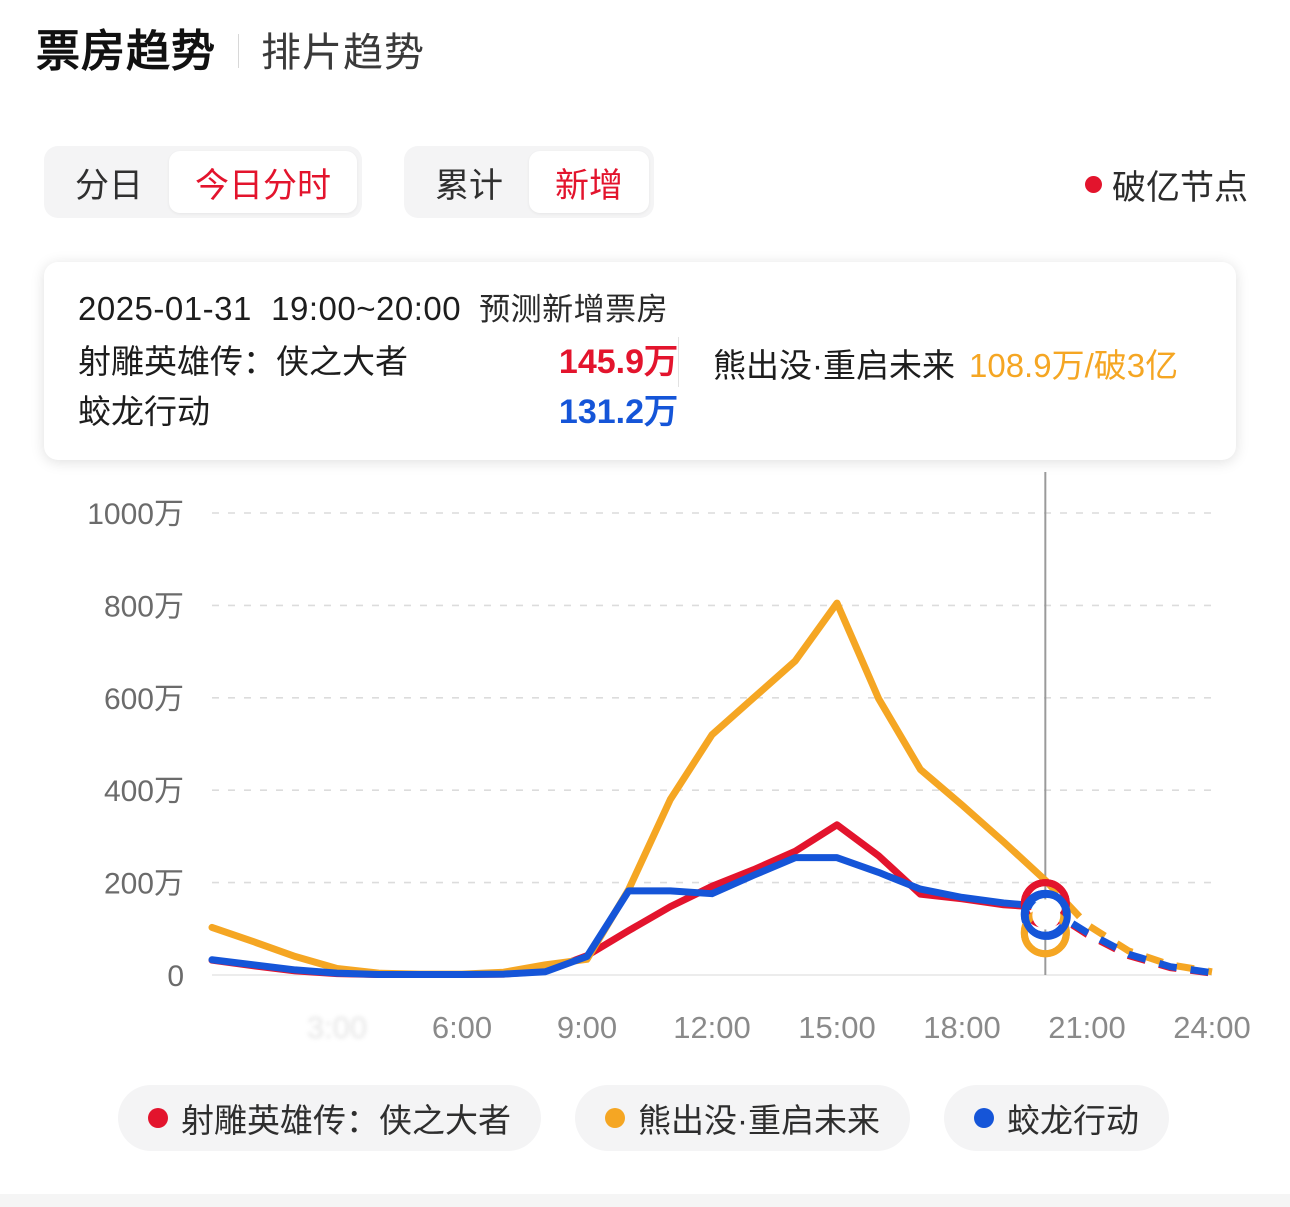  Describe the element at coordinates (144, 699) in the screenshot. I see `y-axis-tick-label: 600万` at that location.